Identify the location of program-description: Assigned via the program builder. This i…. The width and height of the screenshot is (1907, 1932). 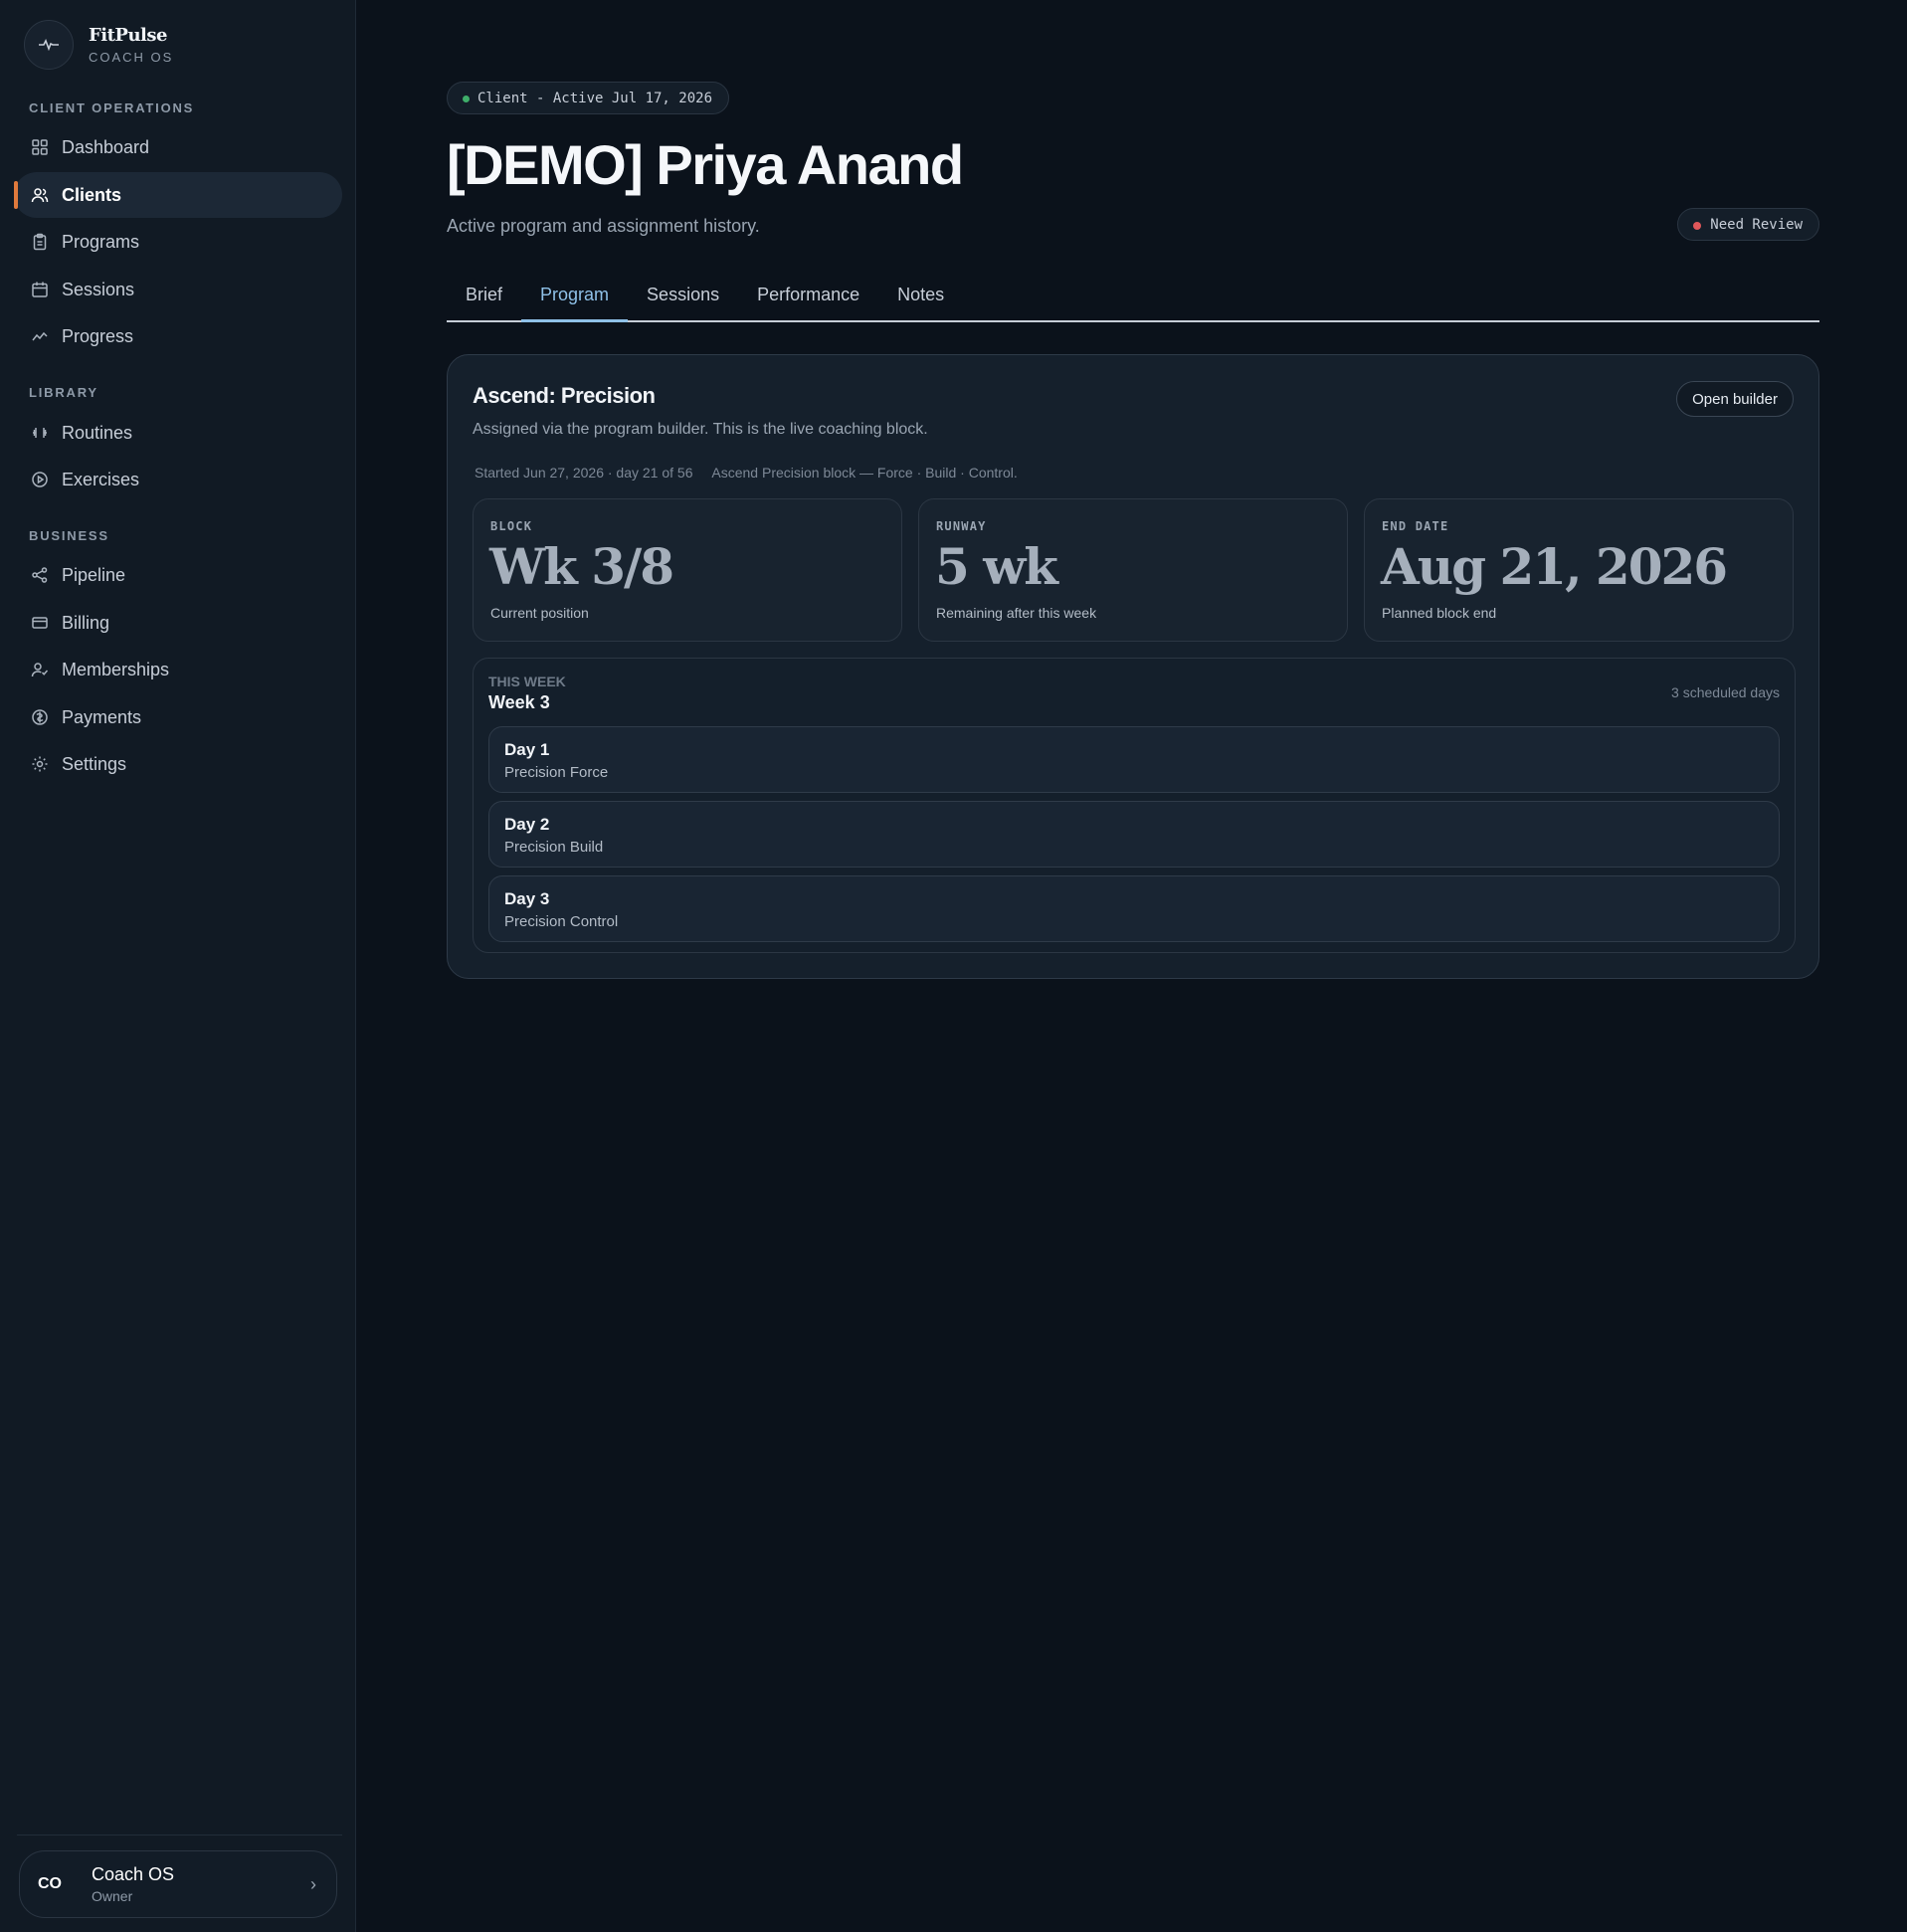
(700, 429).